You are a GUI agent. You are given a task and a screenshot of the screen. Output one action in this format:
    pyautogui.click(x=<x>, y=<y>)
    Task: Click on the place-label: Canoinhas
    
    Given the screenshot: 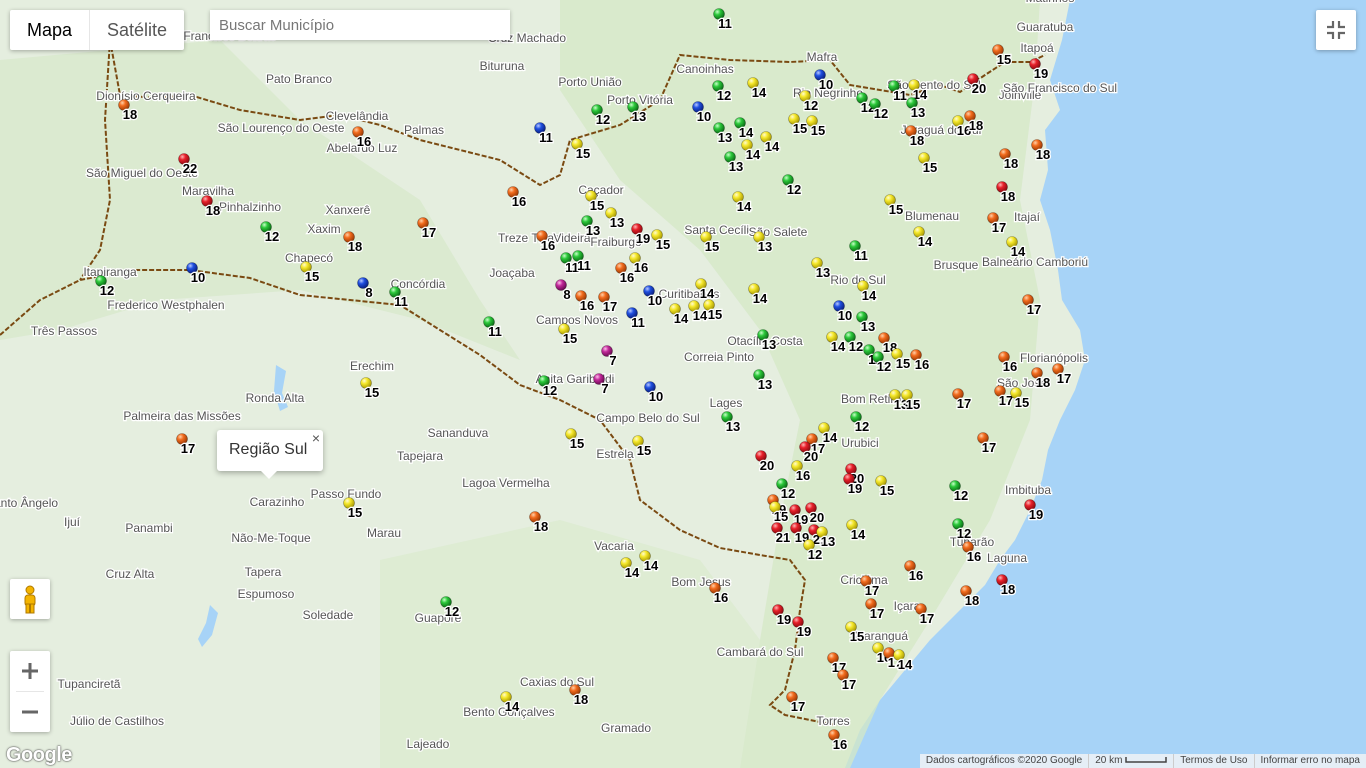 What is the action you would take?
    pyautogui.click(x=704, y=69)
    